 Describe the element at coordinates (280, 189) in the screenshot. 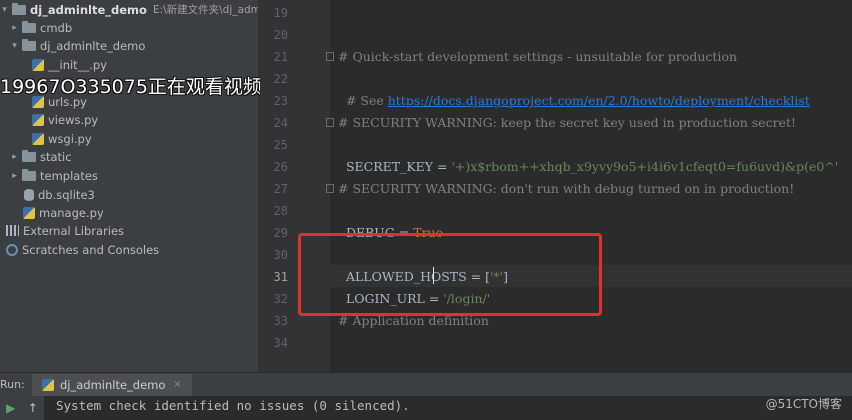

I see `line-number: 27` at that location.